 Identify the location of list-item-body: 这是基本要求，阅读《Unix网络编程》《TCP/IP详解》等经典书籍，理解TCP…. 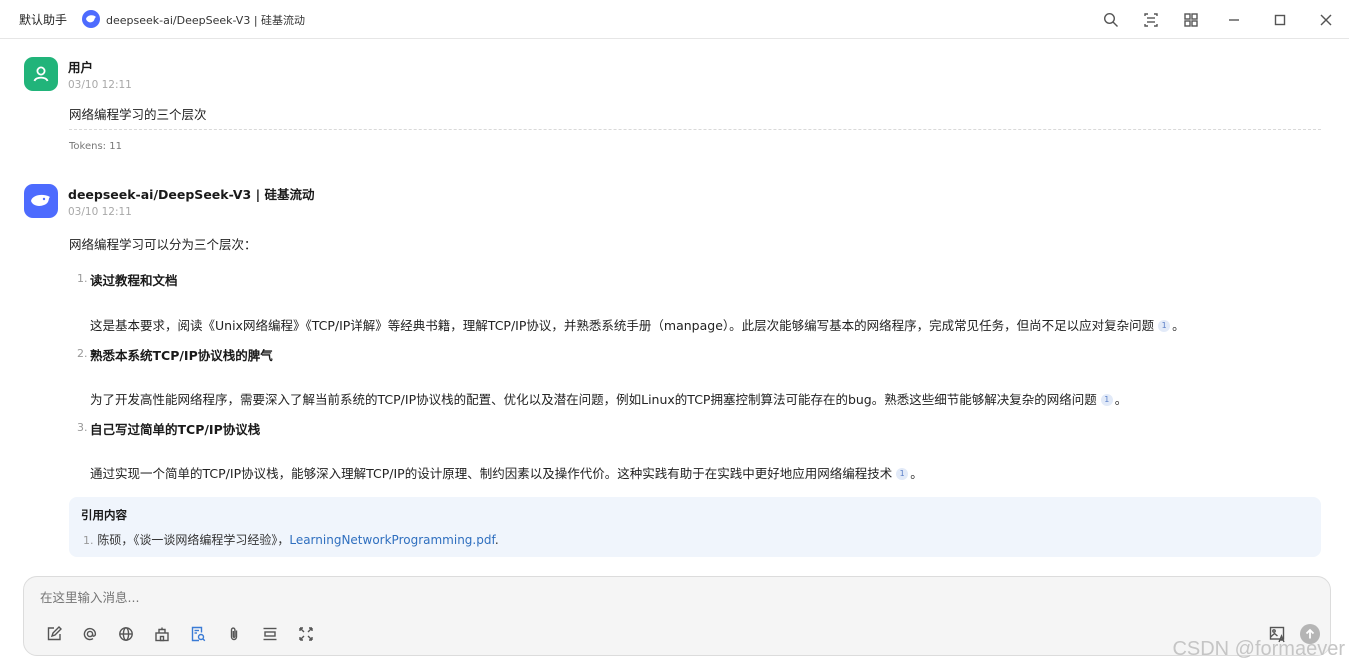
(637, 325).